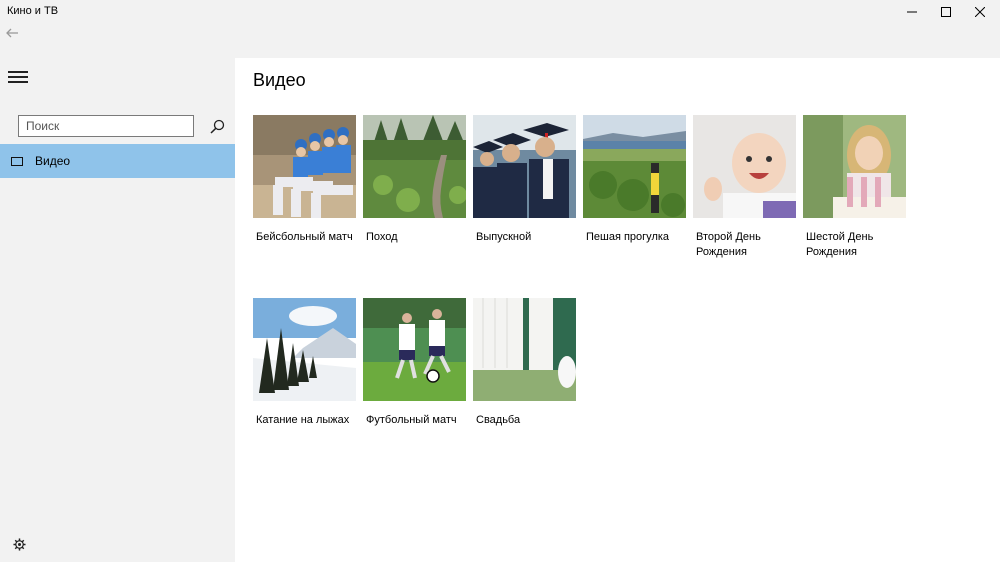 The image size is (1000, 562). Describe the element at coordinates (304, 237) in the screenshot. I see `video-title: Бейсбольный матч` at that location.